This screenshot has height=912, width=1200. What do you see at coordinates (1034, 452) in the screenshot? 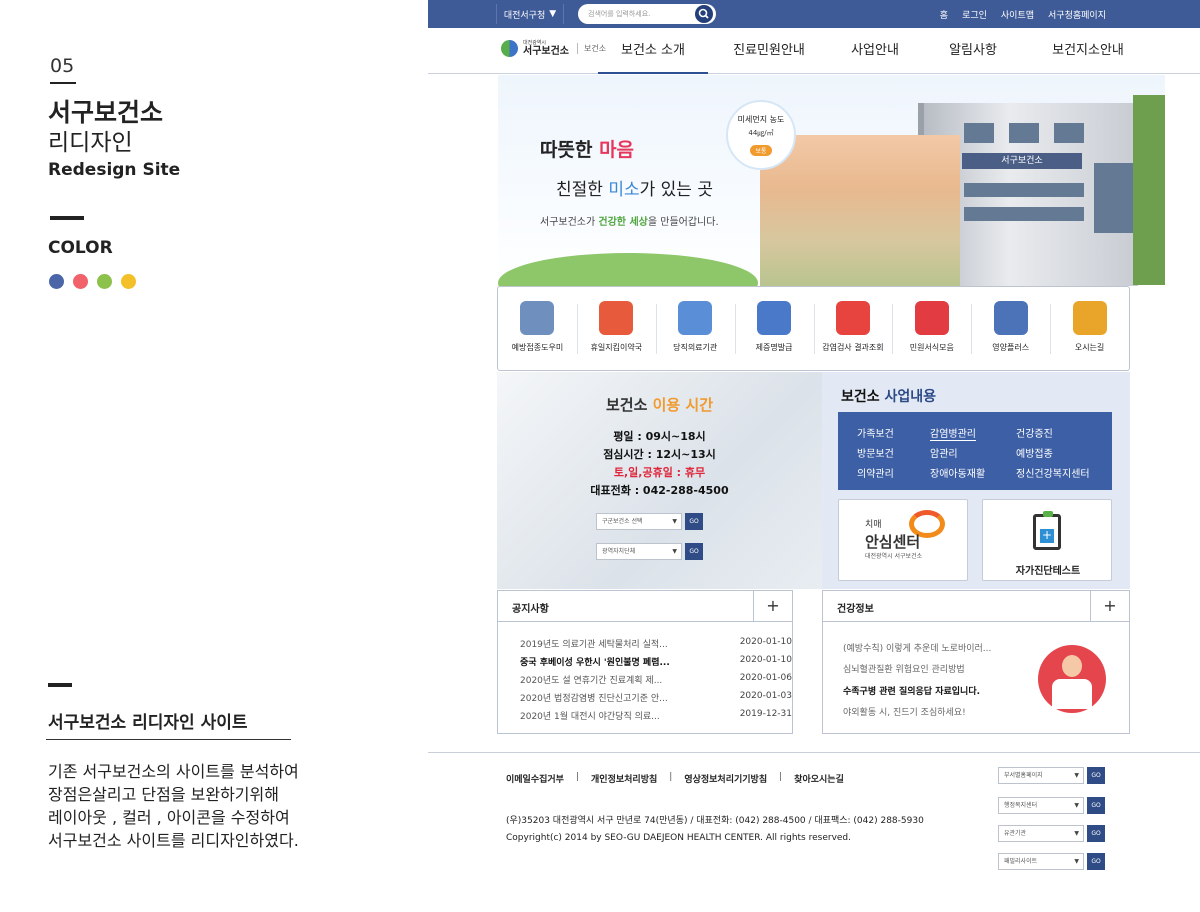
I see `business-link: 예방접종` at bounding box center [1034, 452].